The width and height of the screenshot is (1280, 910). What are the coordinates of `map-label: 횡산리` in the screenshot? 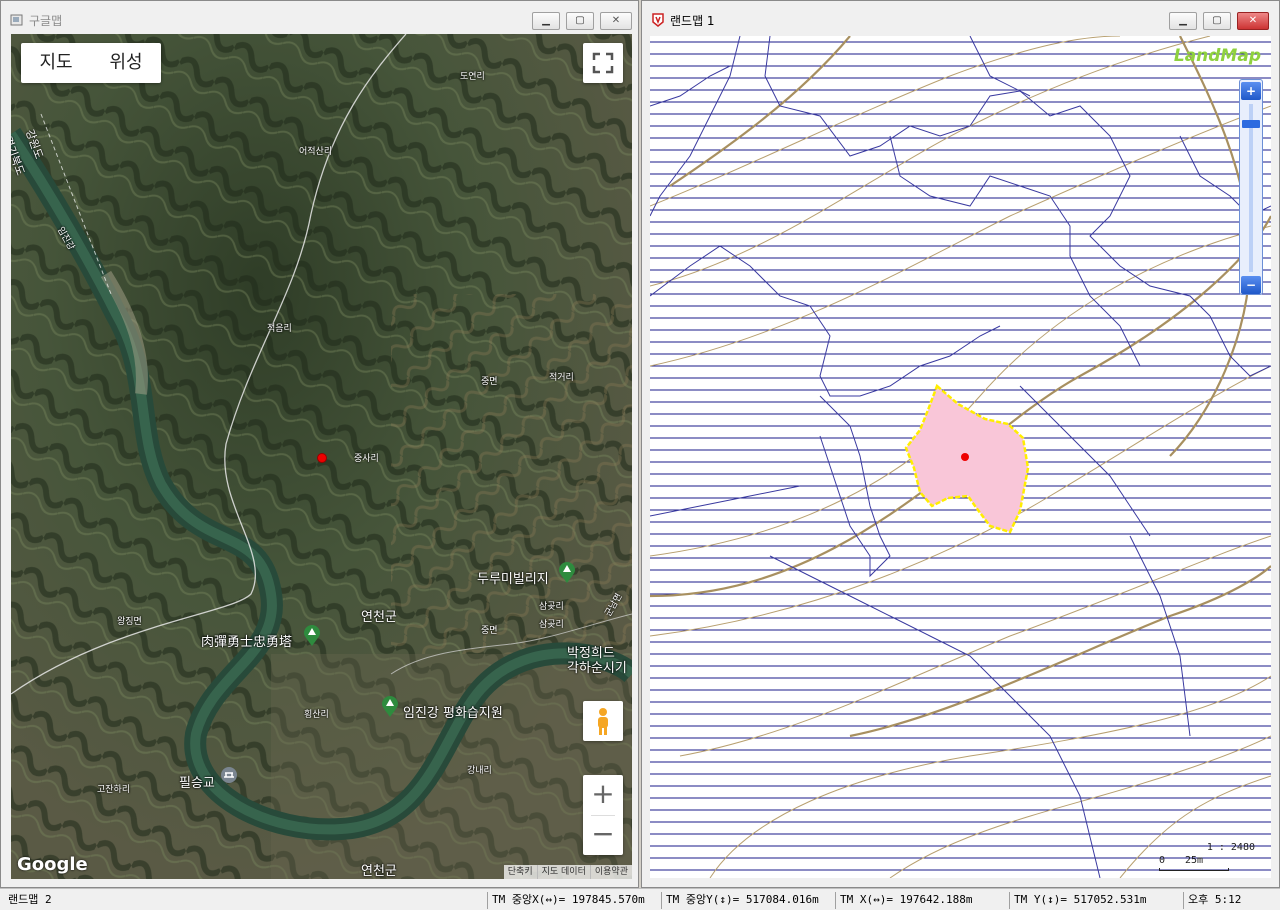 It's located at (316, 715).